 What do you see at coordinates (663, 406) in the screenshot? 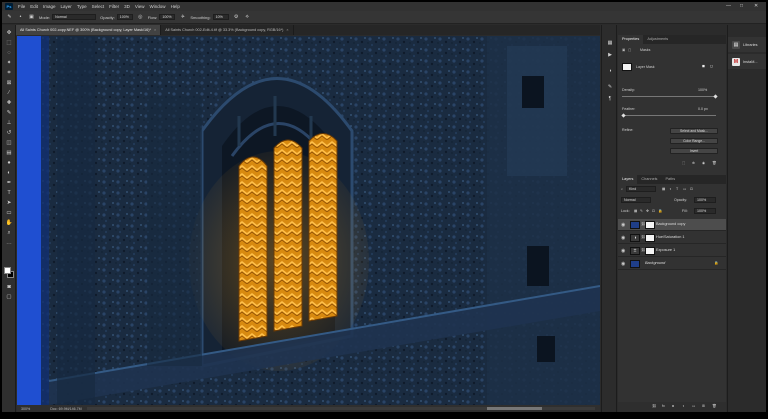
I see `layer-style-fx-icon: fx` at bounding box center [663, 406].